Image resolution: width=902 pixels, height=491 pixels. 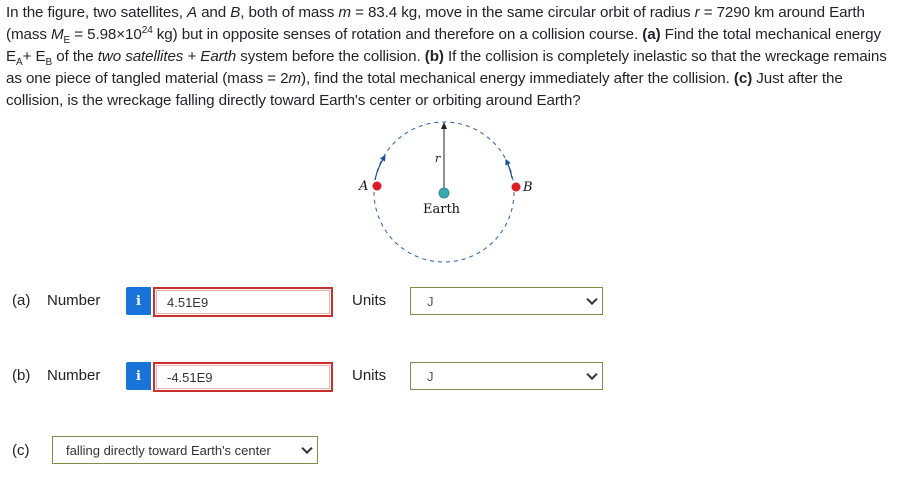 What do you see at coordinates (430, 301) in the screenshot?
I see `part-a-units-value: J` at bounding box center [430, 301].